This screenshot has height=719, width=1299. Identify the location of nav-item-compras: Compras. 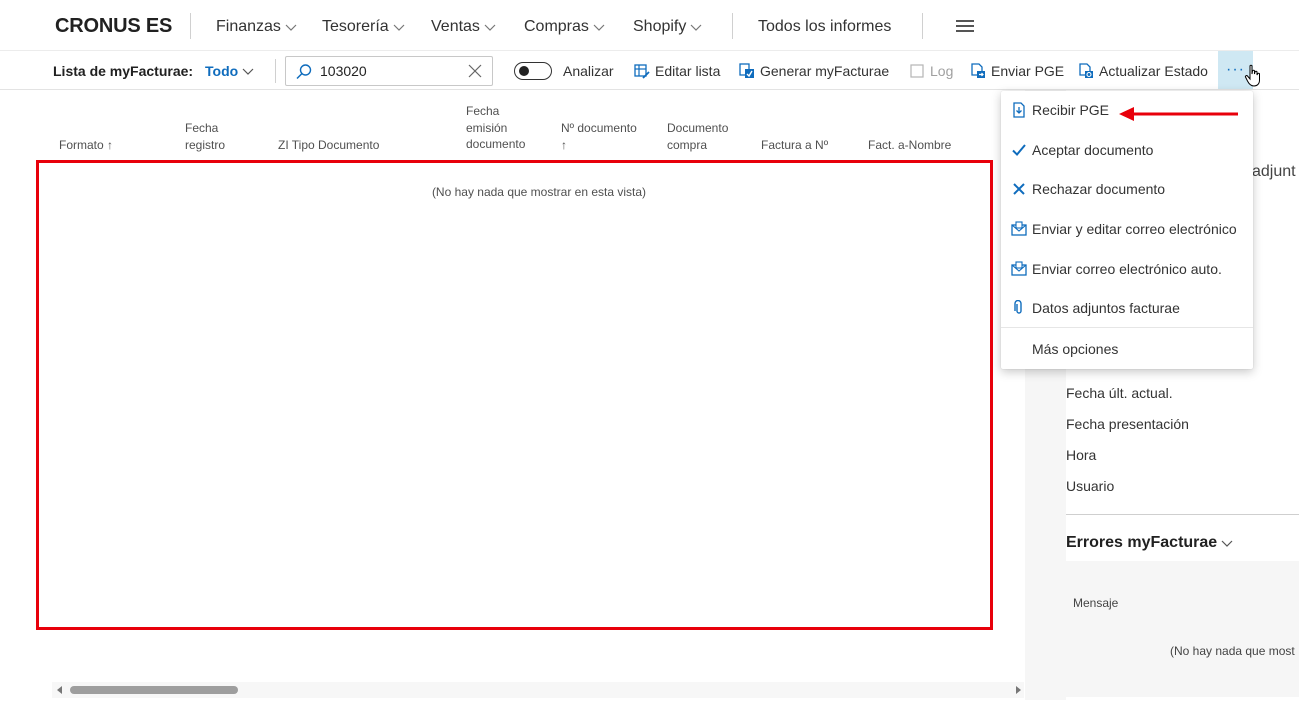
(565, 27).